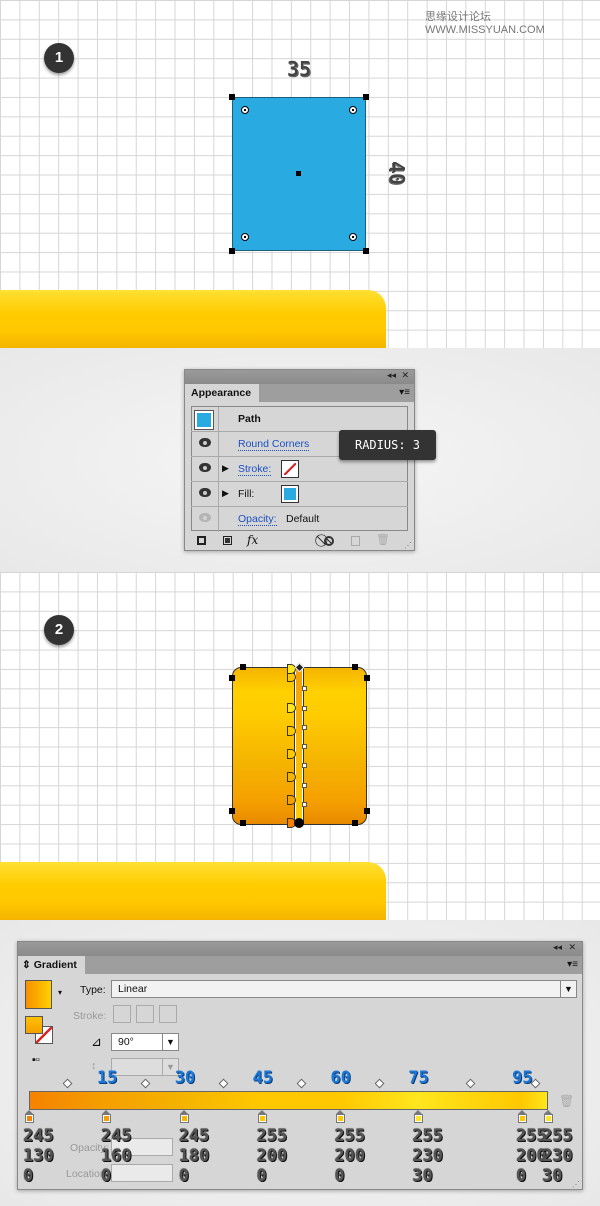 Image resolution: width=600 pixels, height=1206 pixels. I want to click on fx-icon: fx, so click(252, 540).